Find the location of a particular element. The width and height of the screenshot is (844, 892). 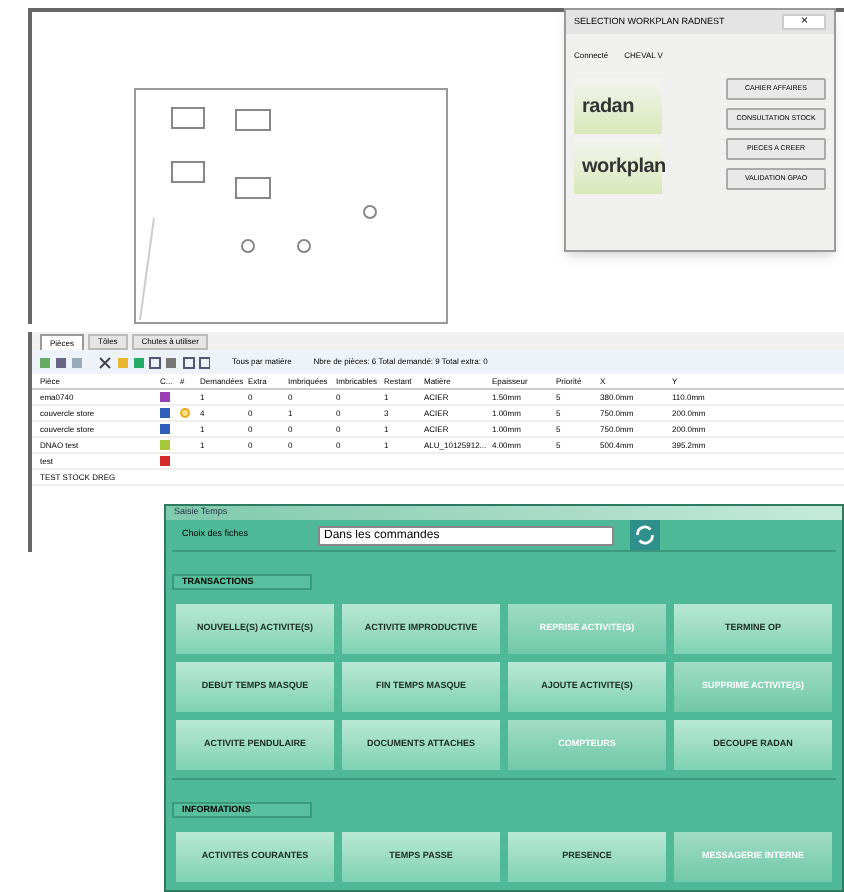

logo-text: workplan is located at coordinates (624, 167).